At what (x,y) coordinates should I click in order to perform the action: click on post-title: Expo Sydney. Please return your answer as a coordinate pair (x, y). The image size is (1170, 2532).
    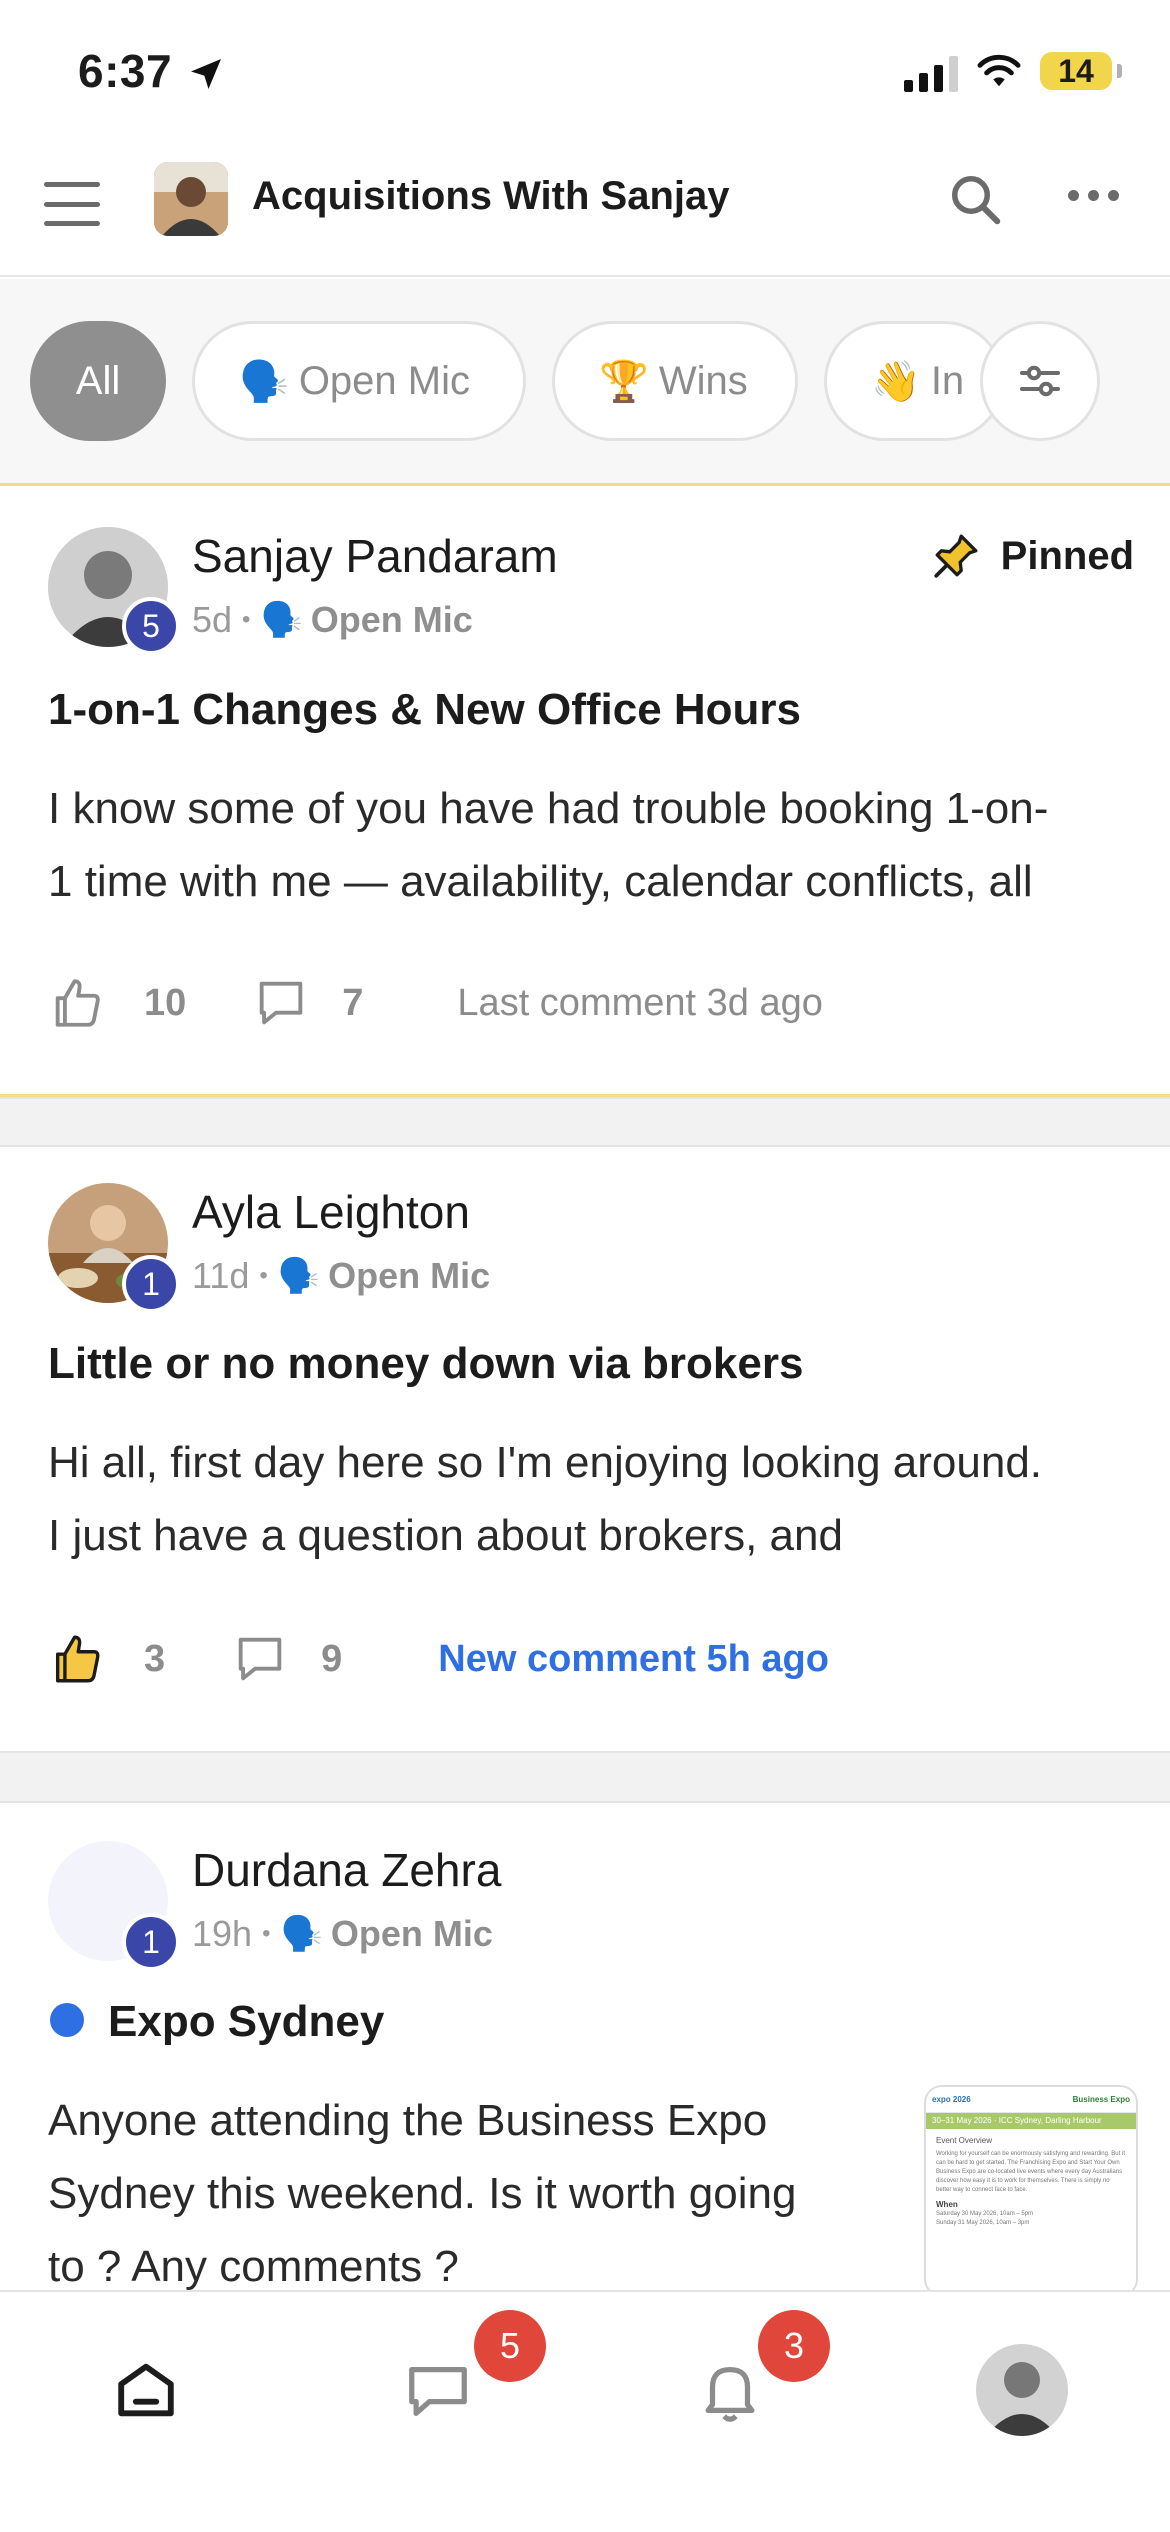
    Looking at the image, I should click on (246, 2022).